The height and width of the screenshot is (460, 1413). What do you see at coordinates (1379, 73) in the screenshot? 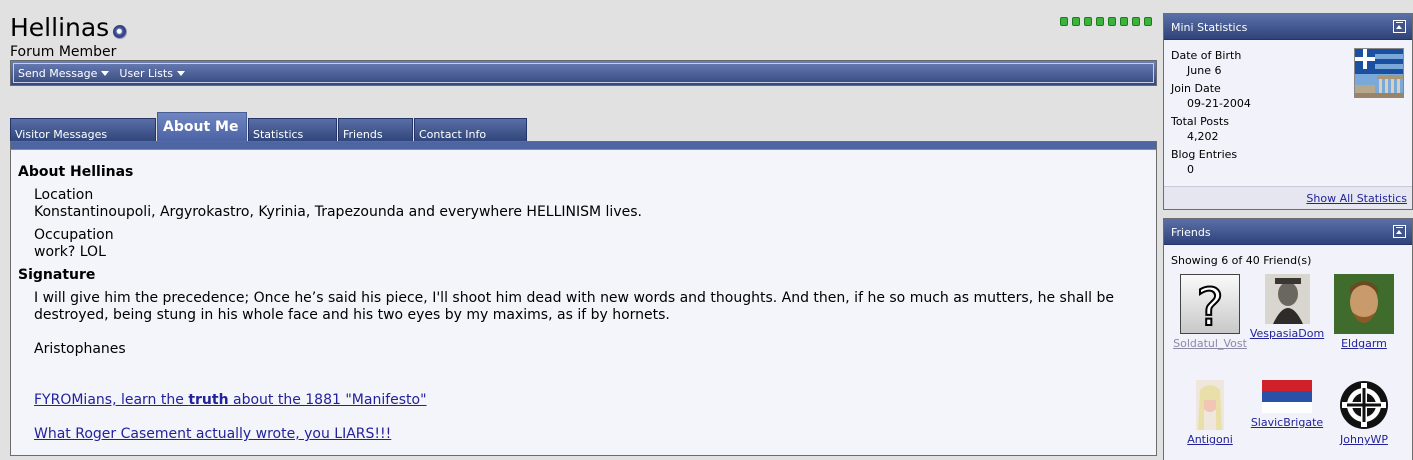
I see `user-avatar` at bounding box center [1379, 73].